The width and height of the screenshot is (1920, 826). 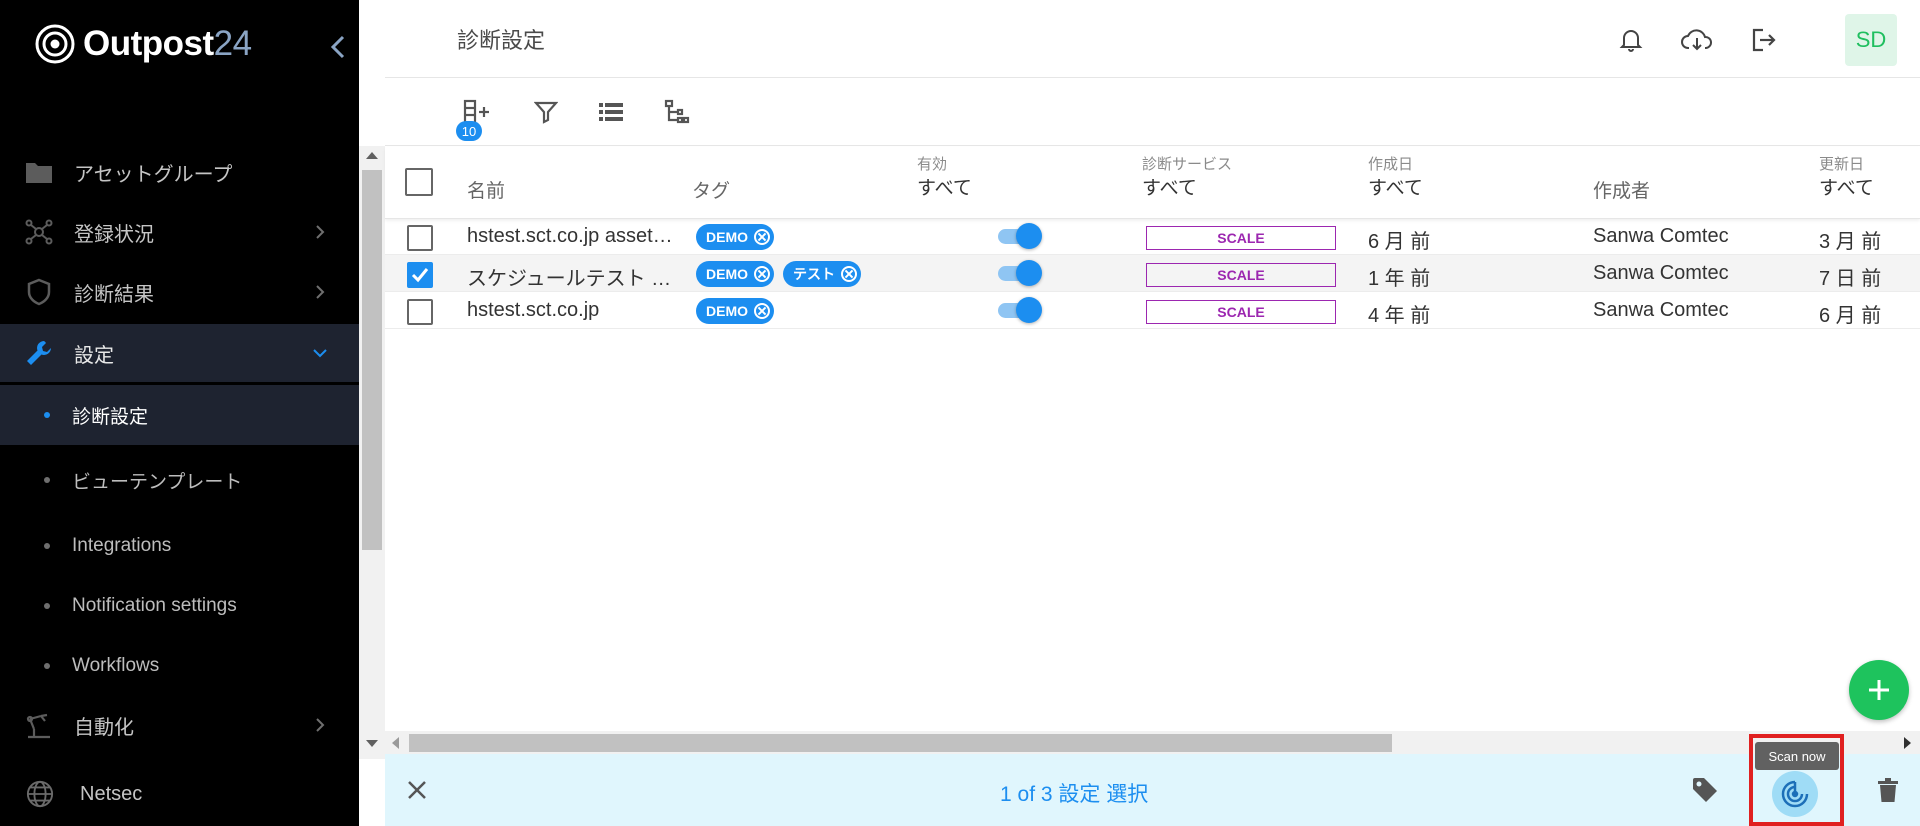 What do you see at coordinates (167, 43) in the screenshot?
I see `logo-text: Outpost24` at bounding box center [167, 43].